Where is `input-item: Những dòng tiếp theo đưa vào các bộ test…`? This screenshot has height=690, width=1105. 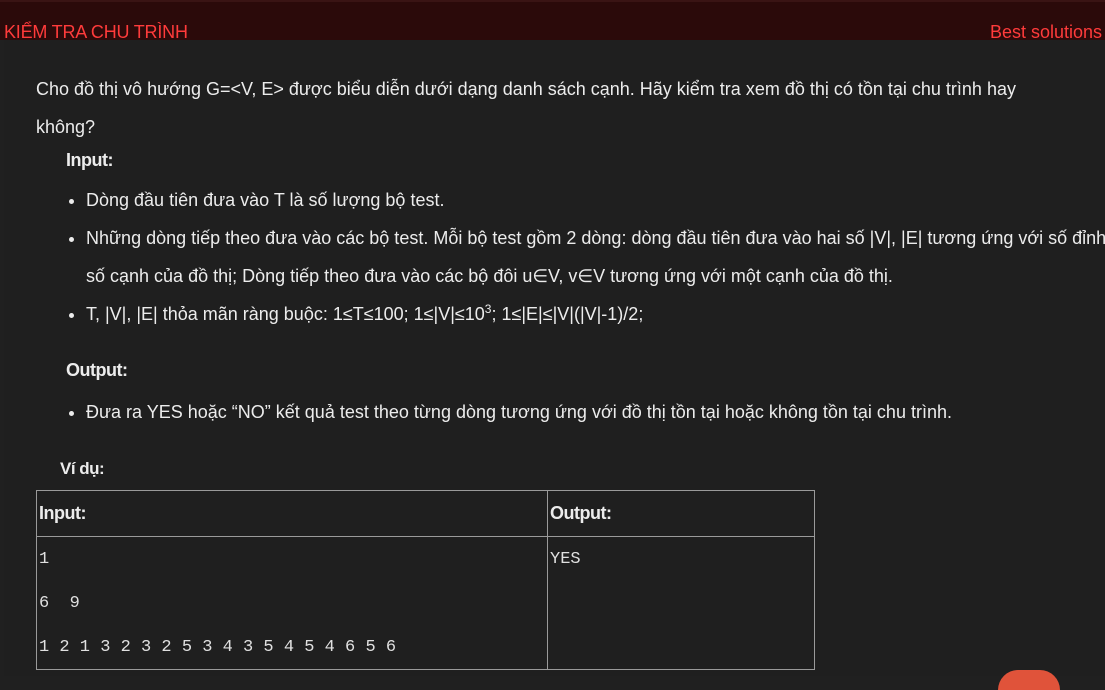
input-item: Những dòng tiếp theo đưa vào các bộ test… is located at coordinates (595, 257).